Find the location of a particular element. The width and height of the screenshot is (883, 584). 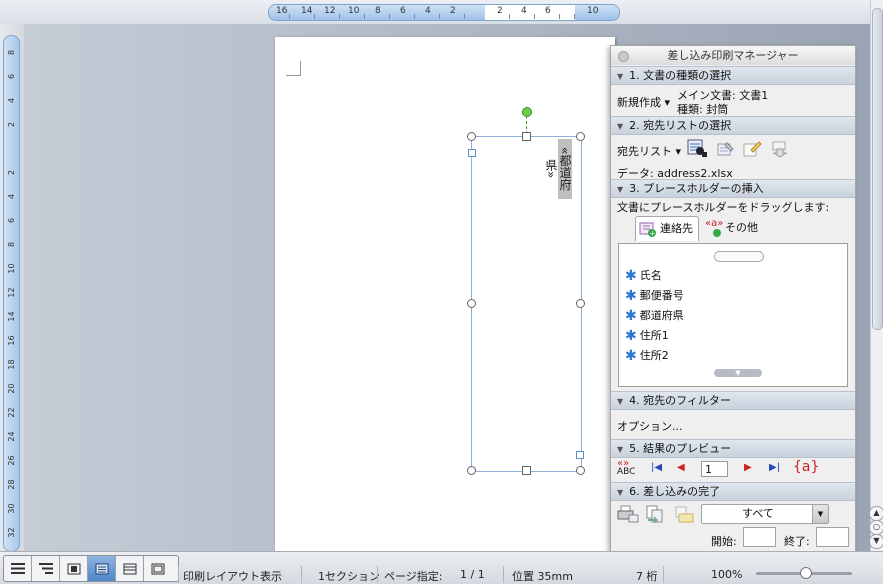

notebook-view-button is located at coordinates (130, 568).